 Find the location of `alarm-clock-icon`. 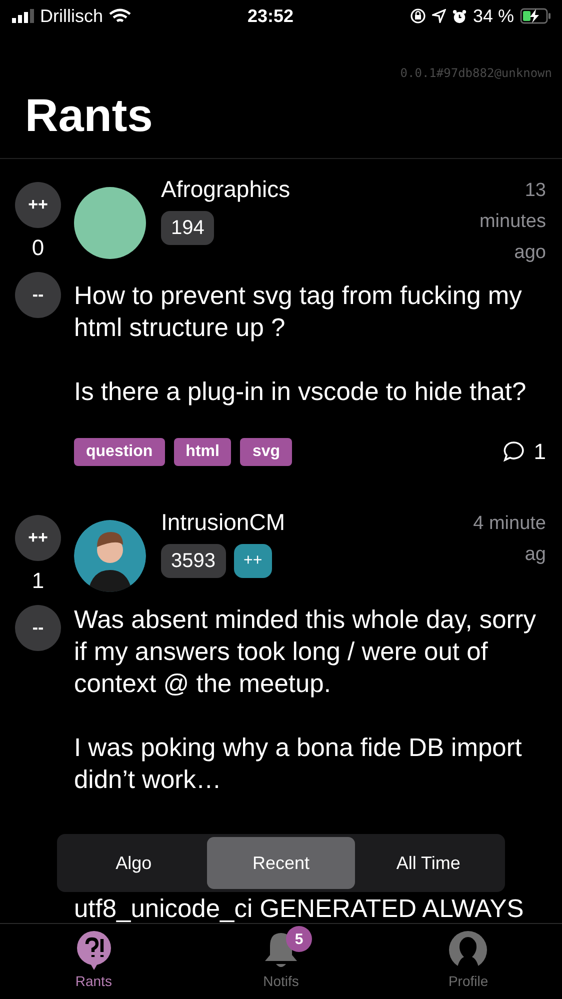

alarm-clock-icon is located at coordinates (459, 16).